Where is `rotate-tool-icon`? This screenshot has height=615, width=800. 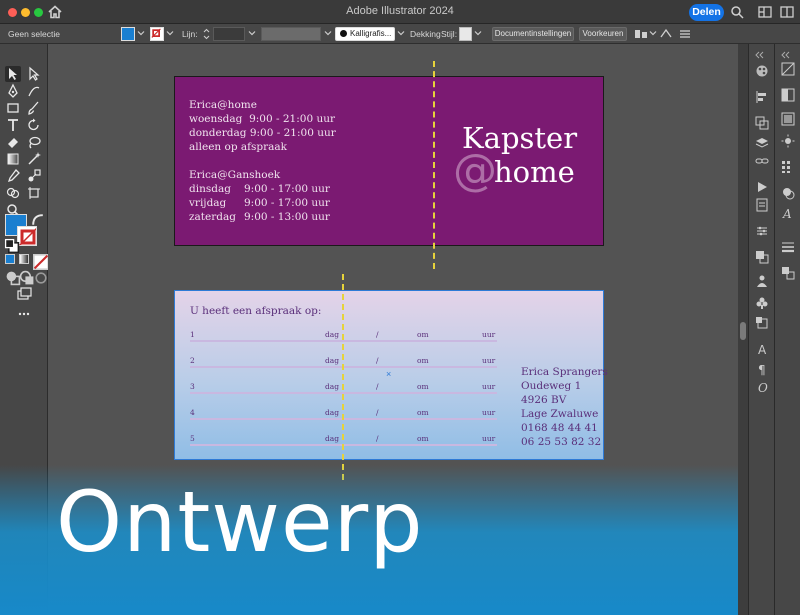
rotate-tool-icon is located at coordinates (34, 125).